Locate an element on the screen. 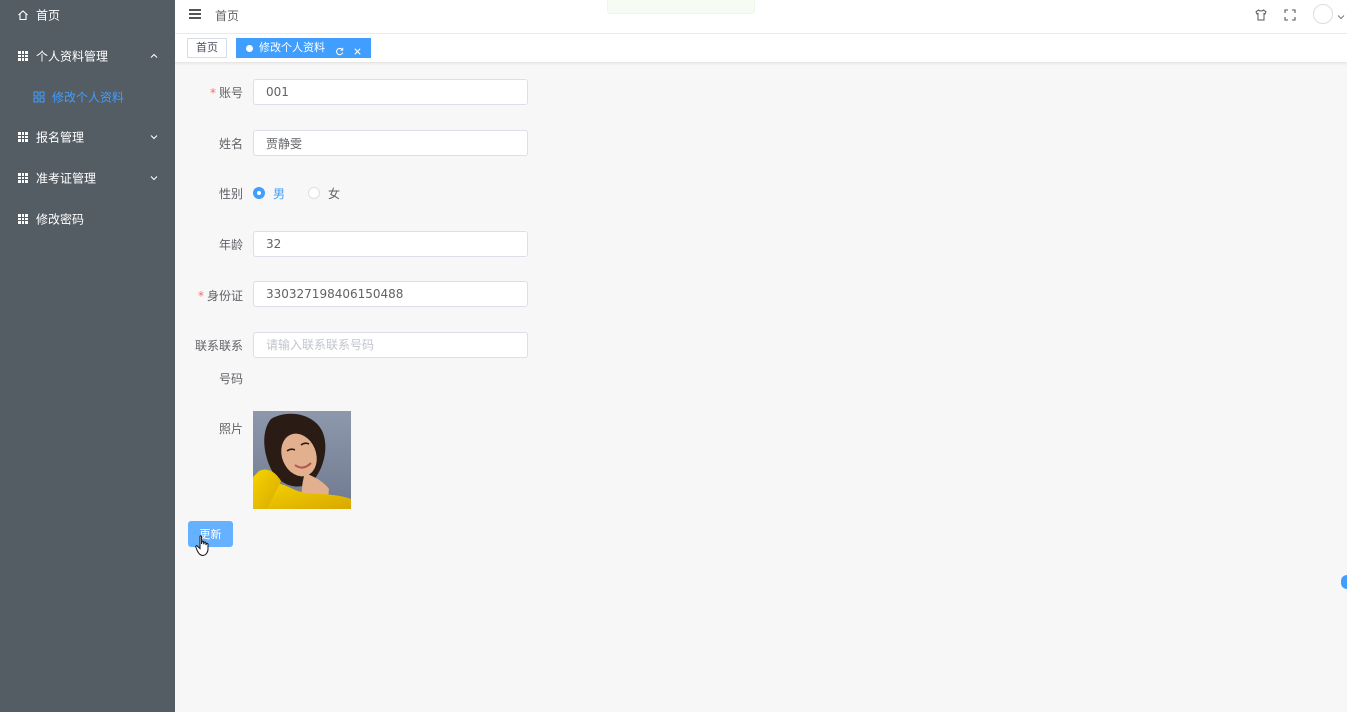 Image resolution: width=1347 pixels, height=712 pixels. age-label: 年龄 is located at coordinates (230, 245).